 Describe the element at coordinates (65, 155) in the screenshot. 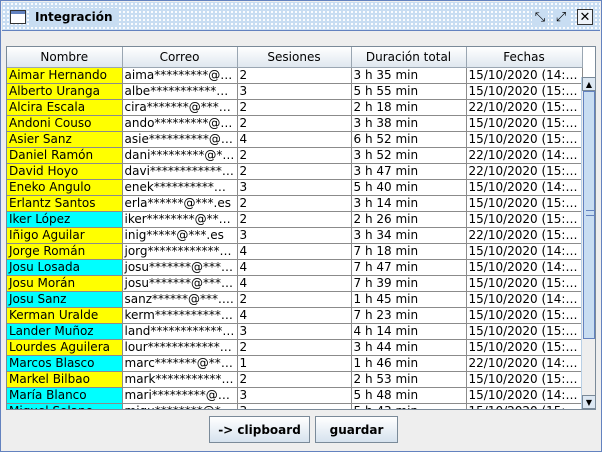

I see `cell-nombre: Daniel Ramón` at that location.